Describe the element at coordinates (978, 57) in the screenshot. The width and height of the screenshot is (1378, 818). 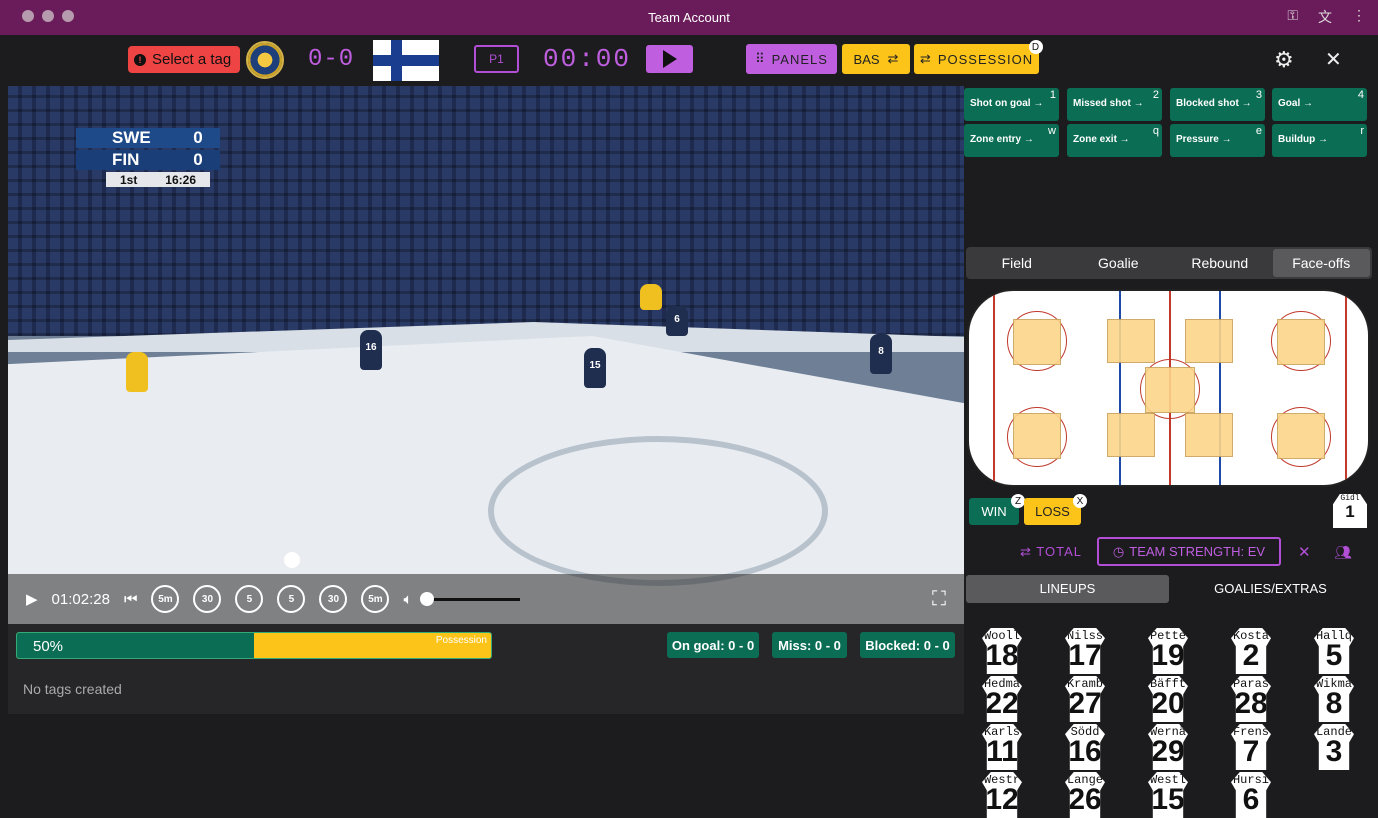
I see `possession-button: ⇄ POSSESSION D` at that location.